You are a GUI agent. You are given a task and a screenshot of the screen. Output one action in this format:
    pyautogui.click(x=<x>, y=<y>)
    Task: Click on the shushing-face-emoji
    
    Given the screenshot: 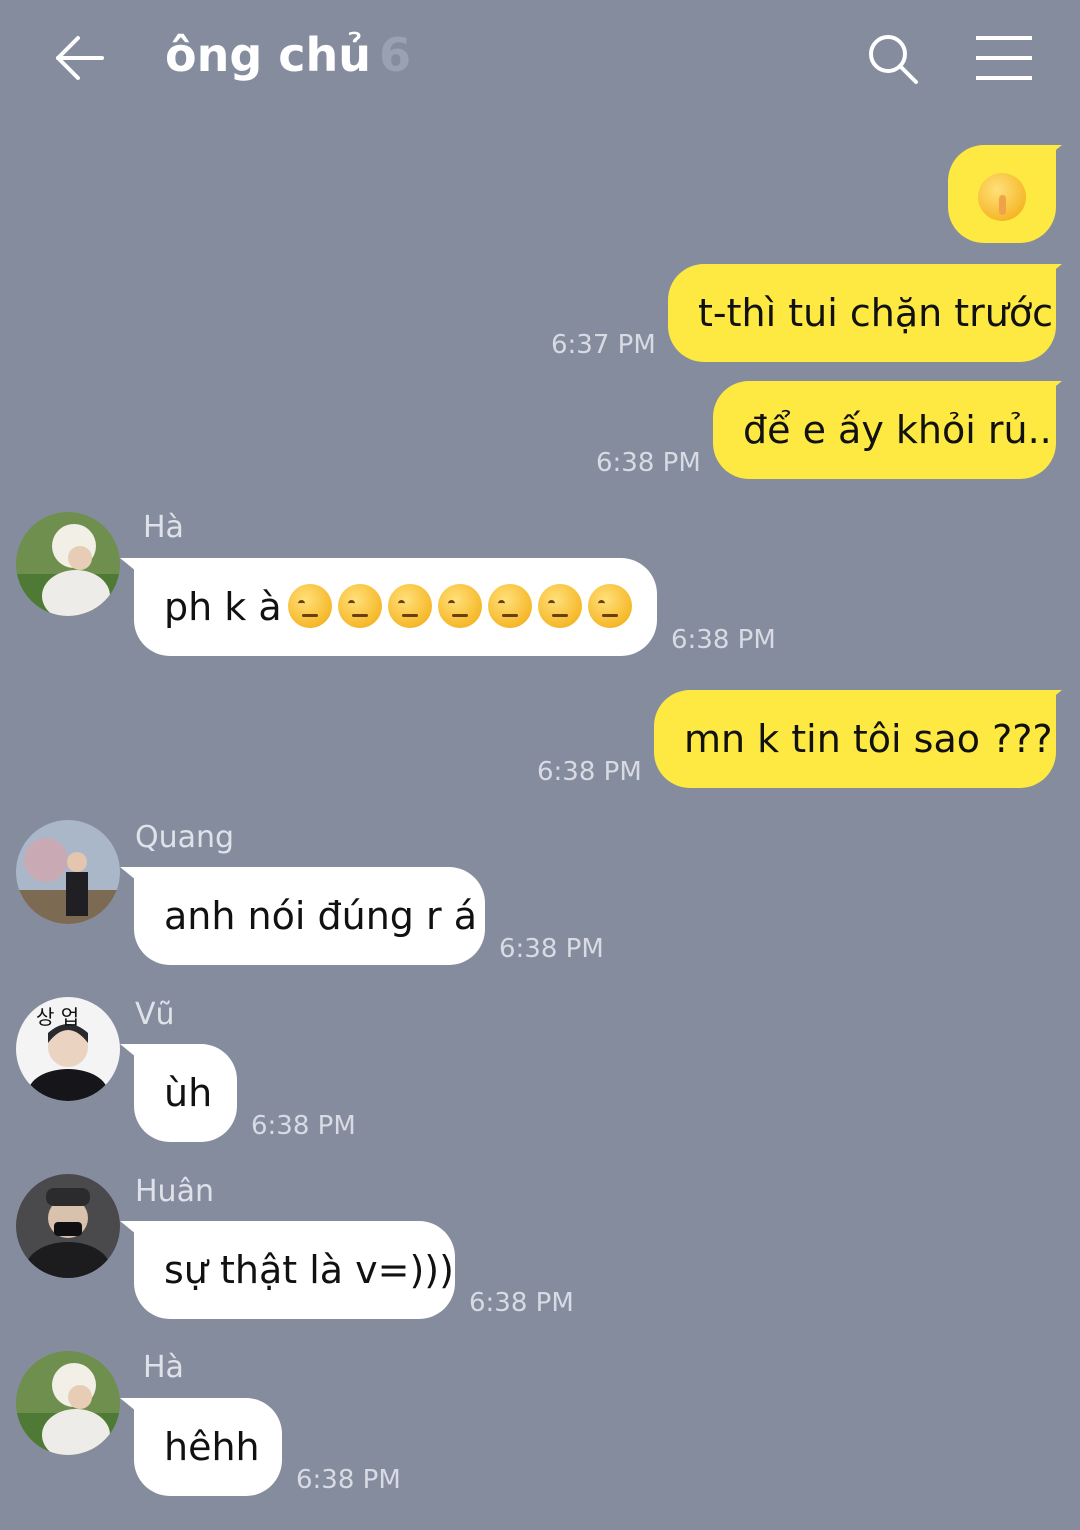 What is the action you would take?
    pyautogui.click(x=1002, y=196)
    